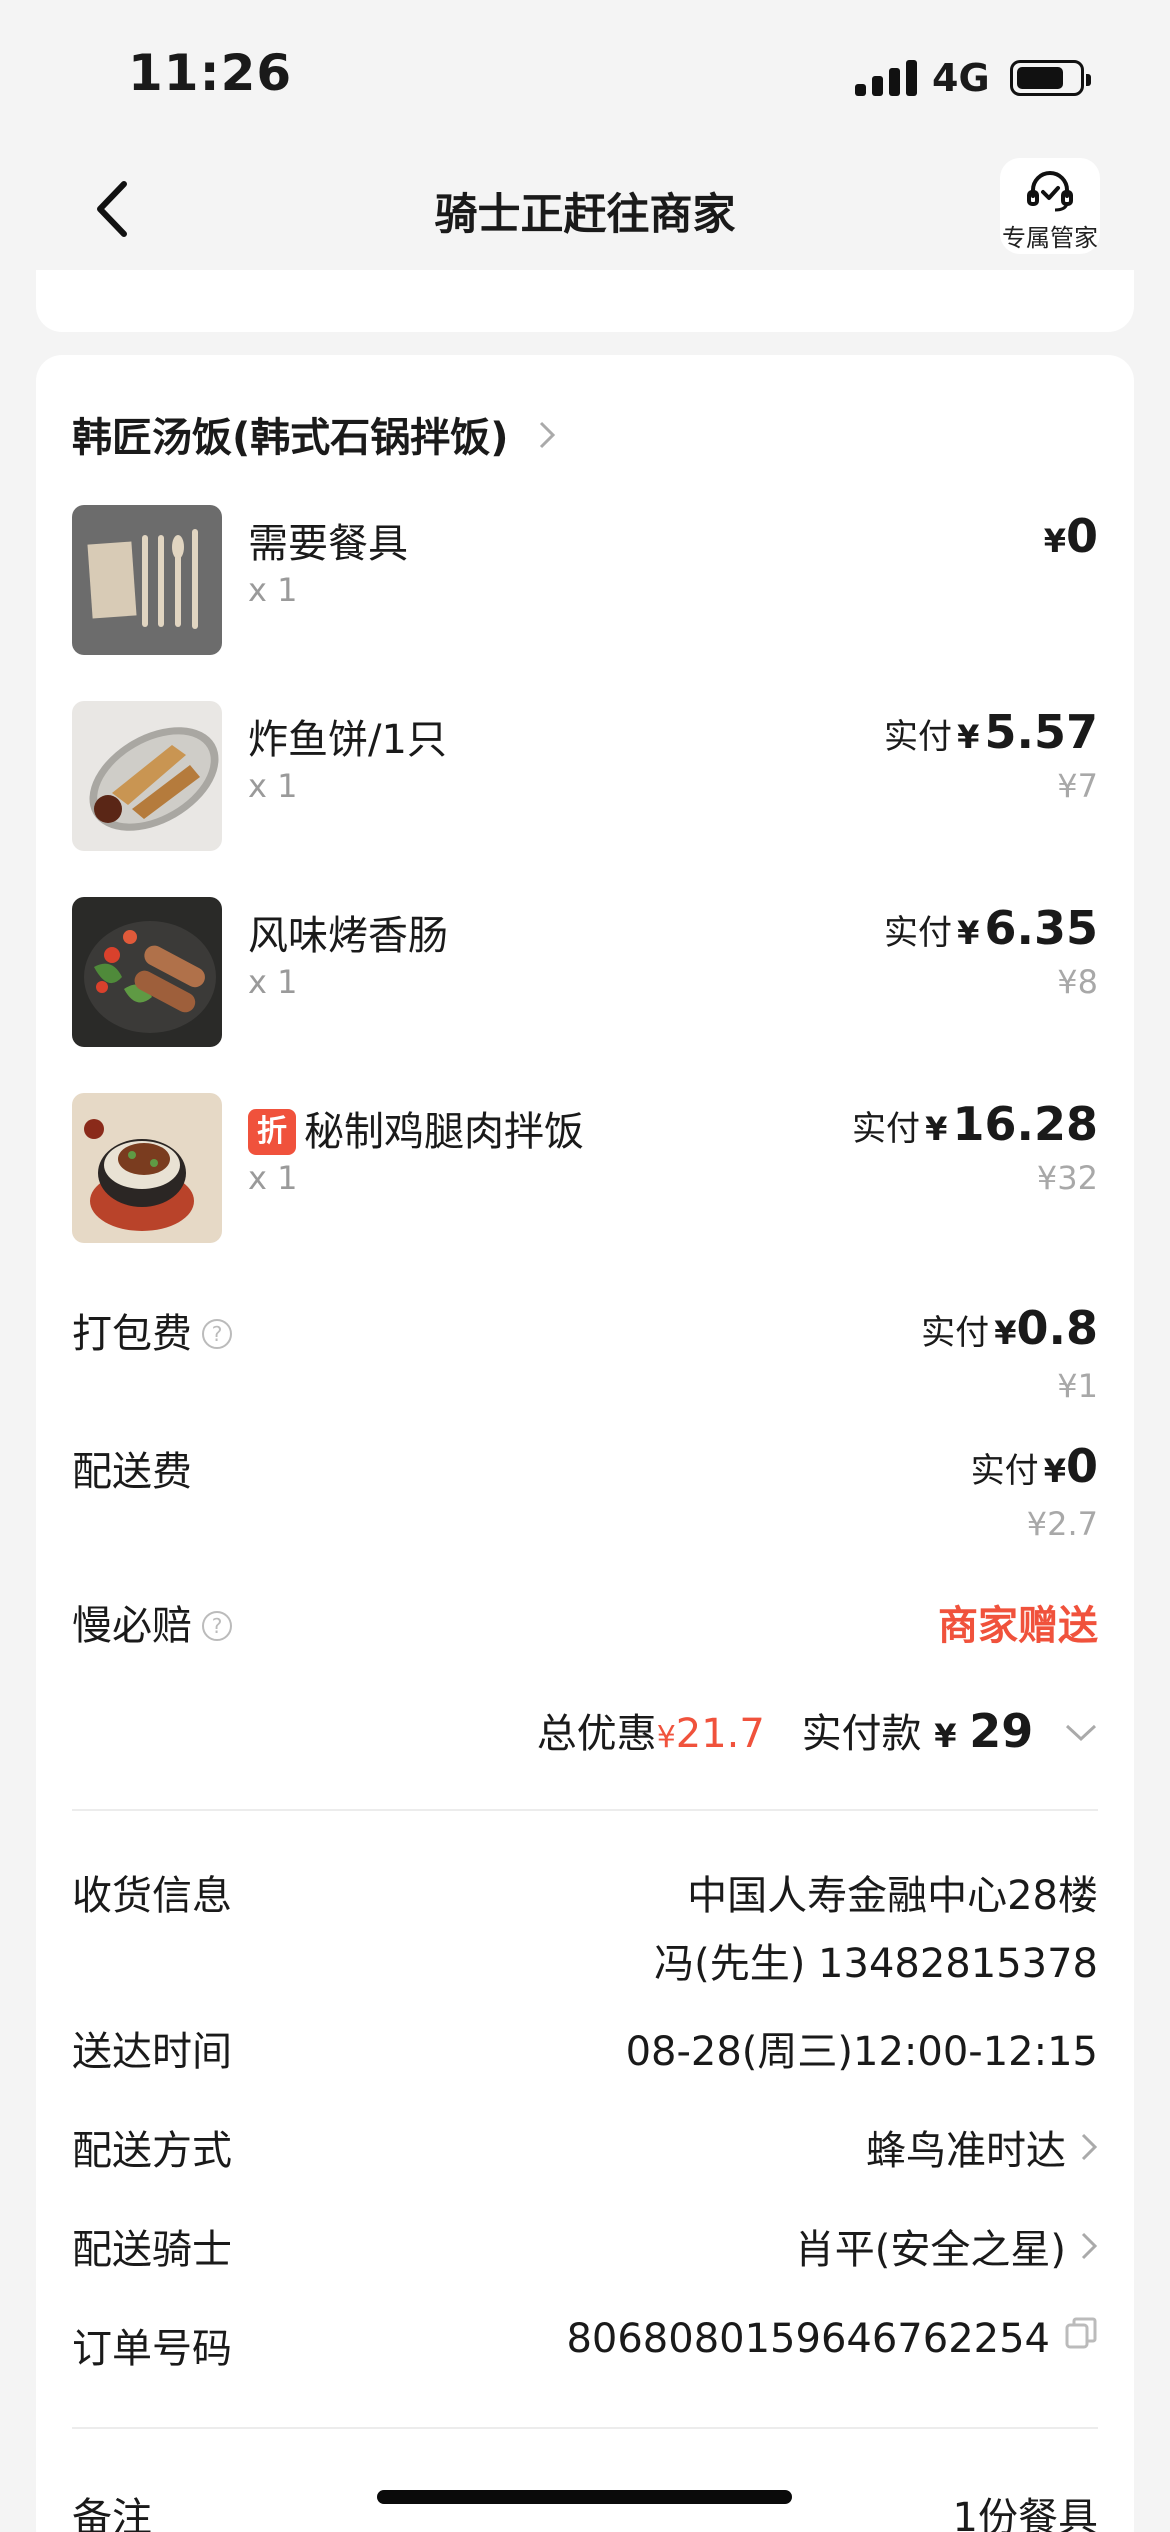  I want to click on address-row: 收货信息 中国人寿金融中心28楼 冯(先生) 13482815378, so click(585, 1925).